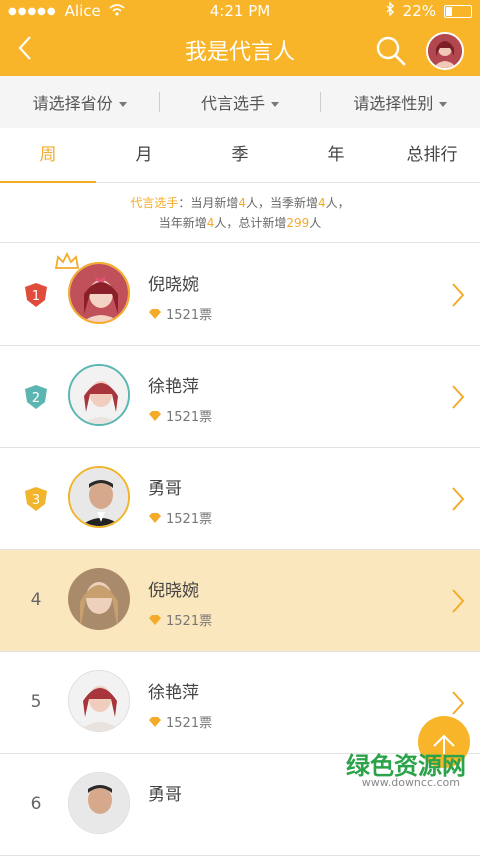 This screenshot has width=480, height=856. I want to click on type-filter: 代言选手, so click(239, 102).